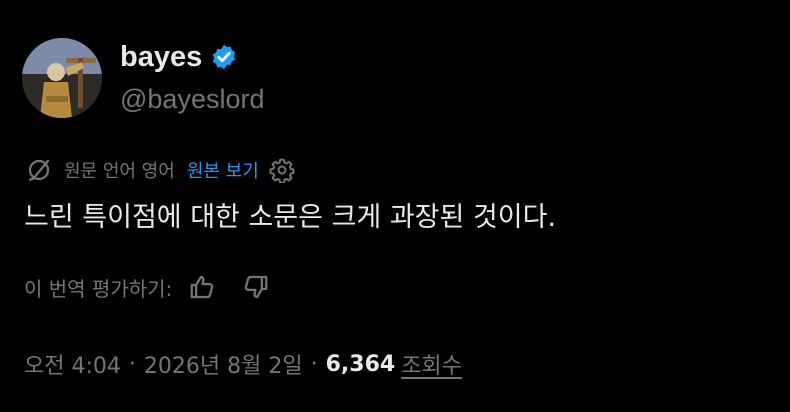 The width and height of the screenshot is (790, 412). Describe the element at coordinates (290, 217) in the screenshot. I see `tweet-text: 느린 특이점에 대한 소문은 크게 과장된 것이다.` at that location.